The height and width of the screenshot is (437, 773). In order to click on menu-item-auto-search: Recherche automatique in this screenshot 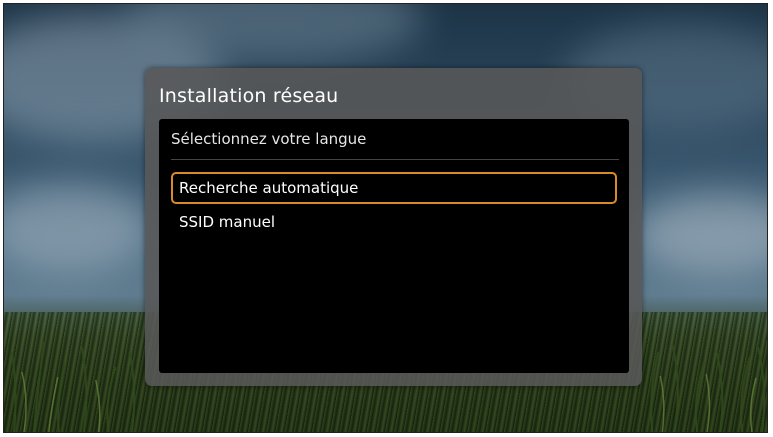, I will do `click(394, 188)`.